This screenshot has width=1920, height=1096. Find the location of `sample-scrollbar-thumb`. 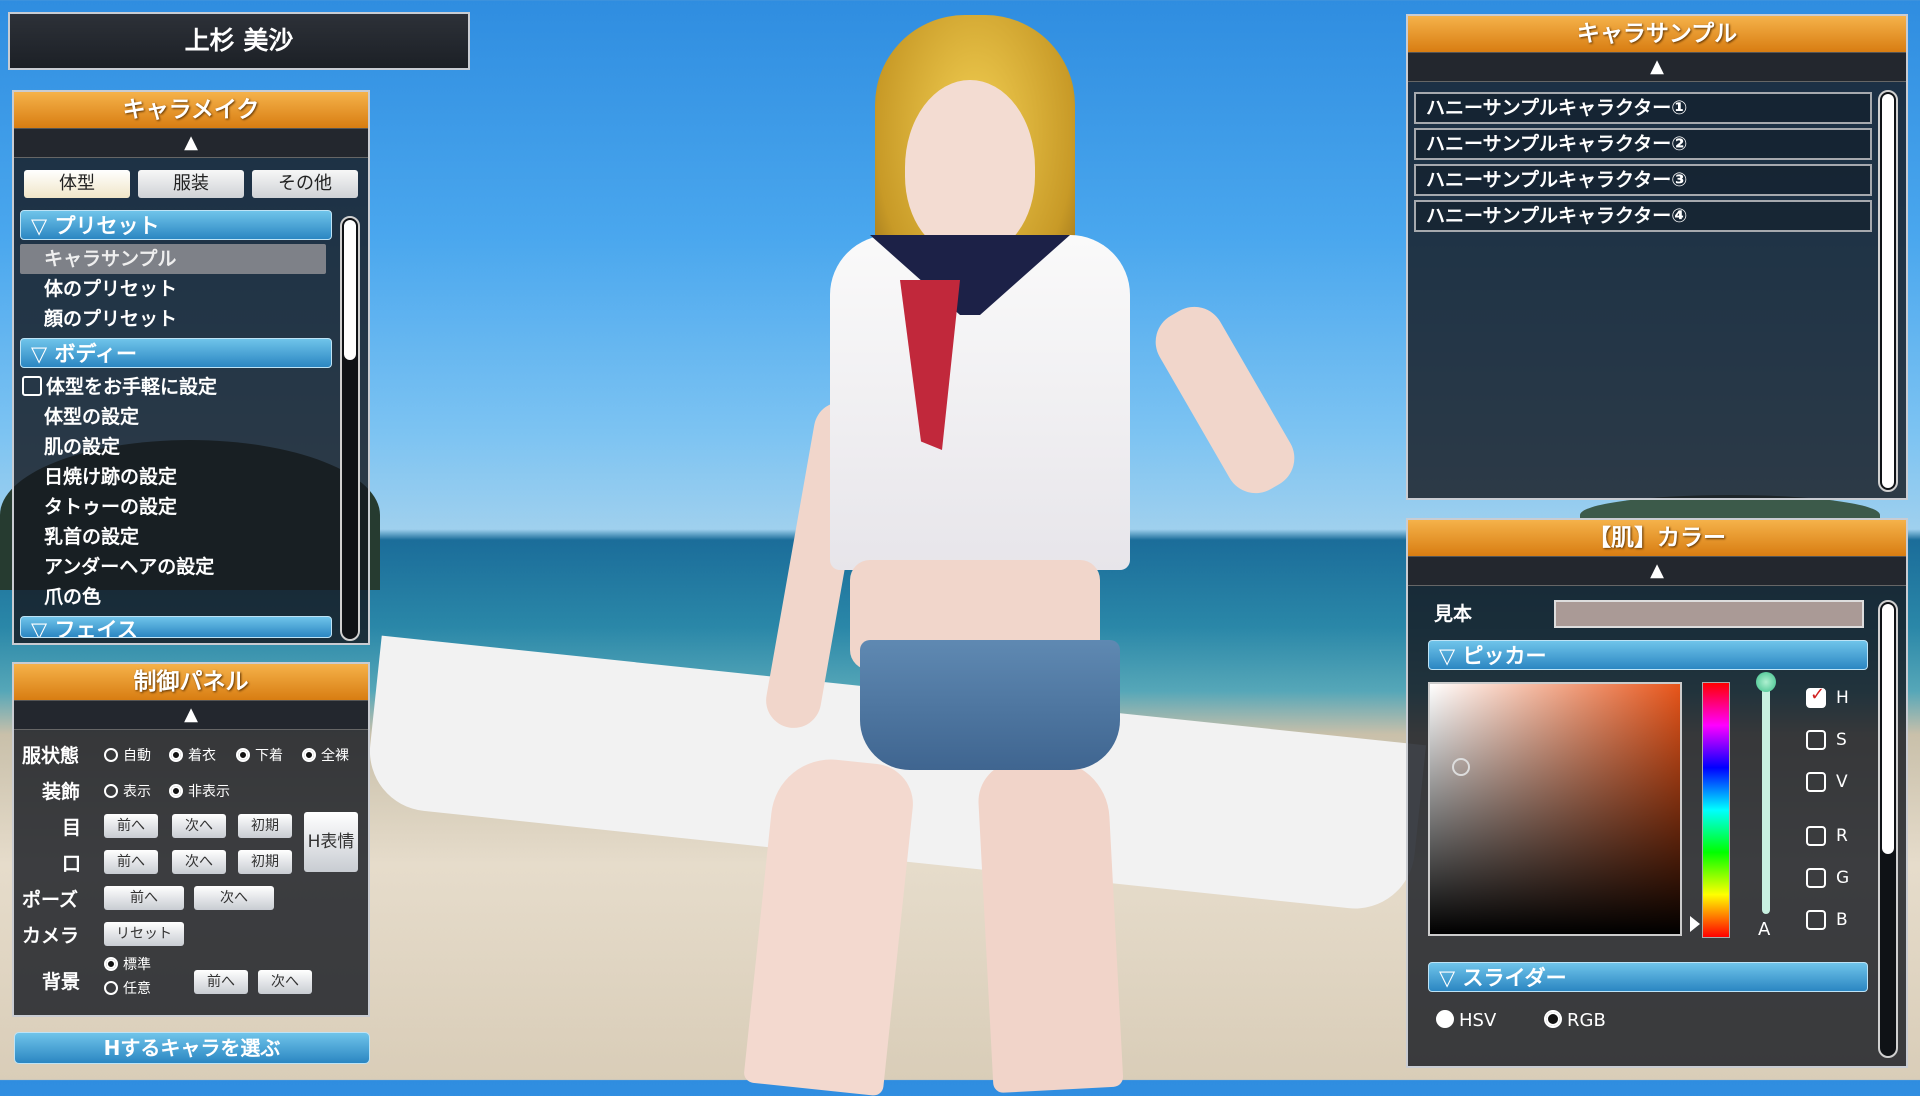

sample-scrollbar-thumb is located at coordinates (1888, 291).